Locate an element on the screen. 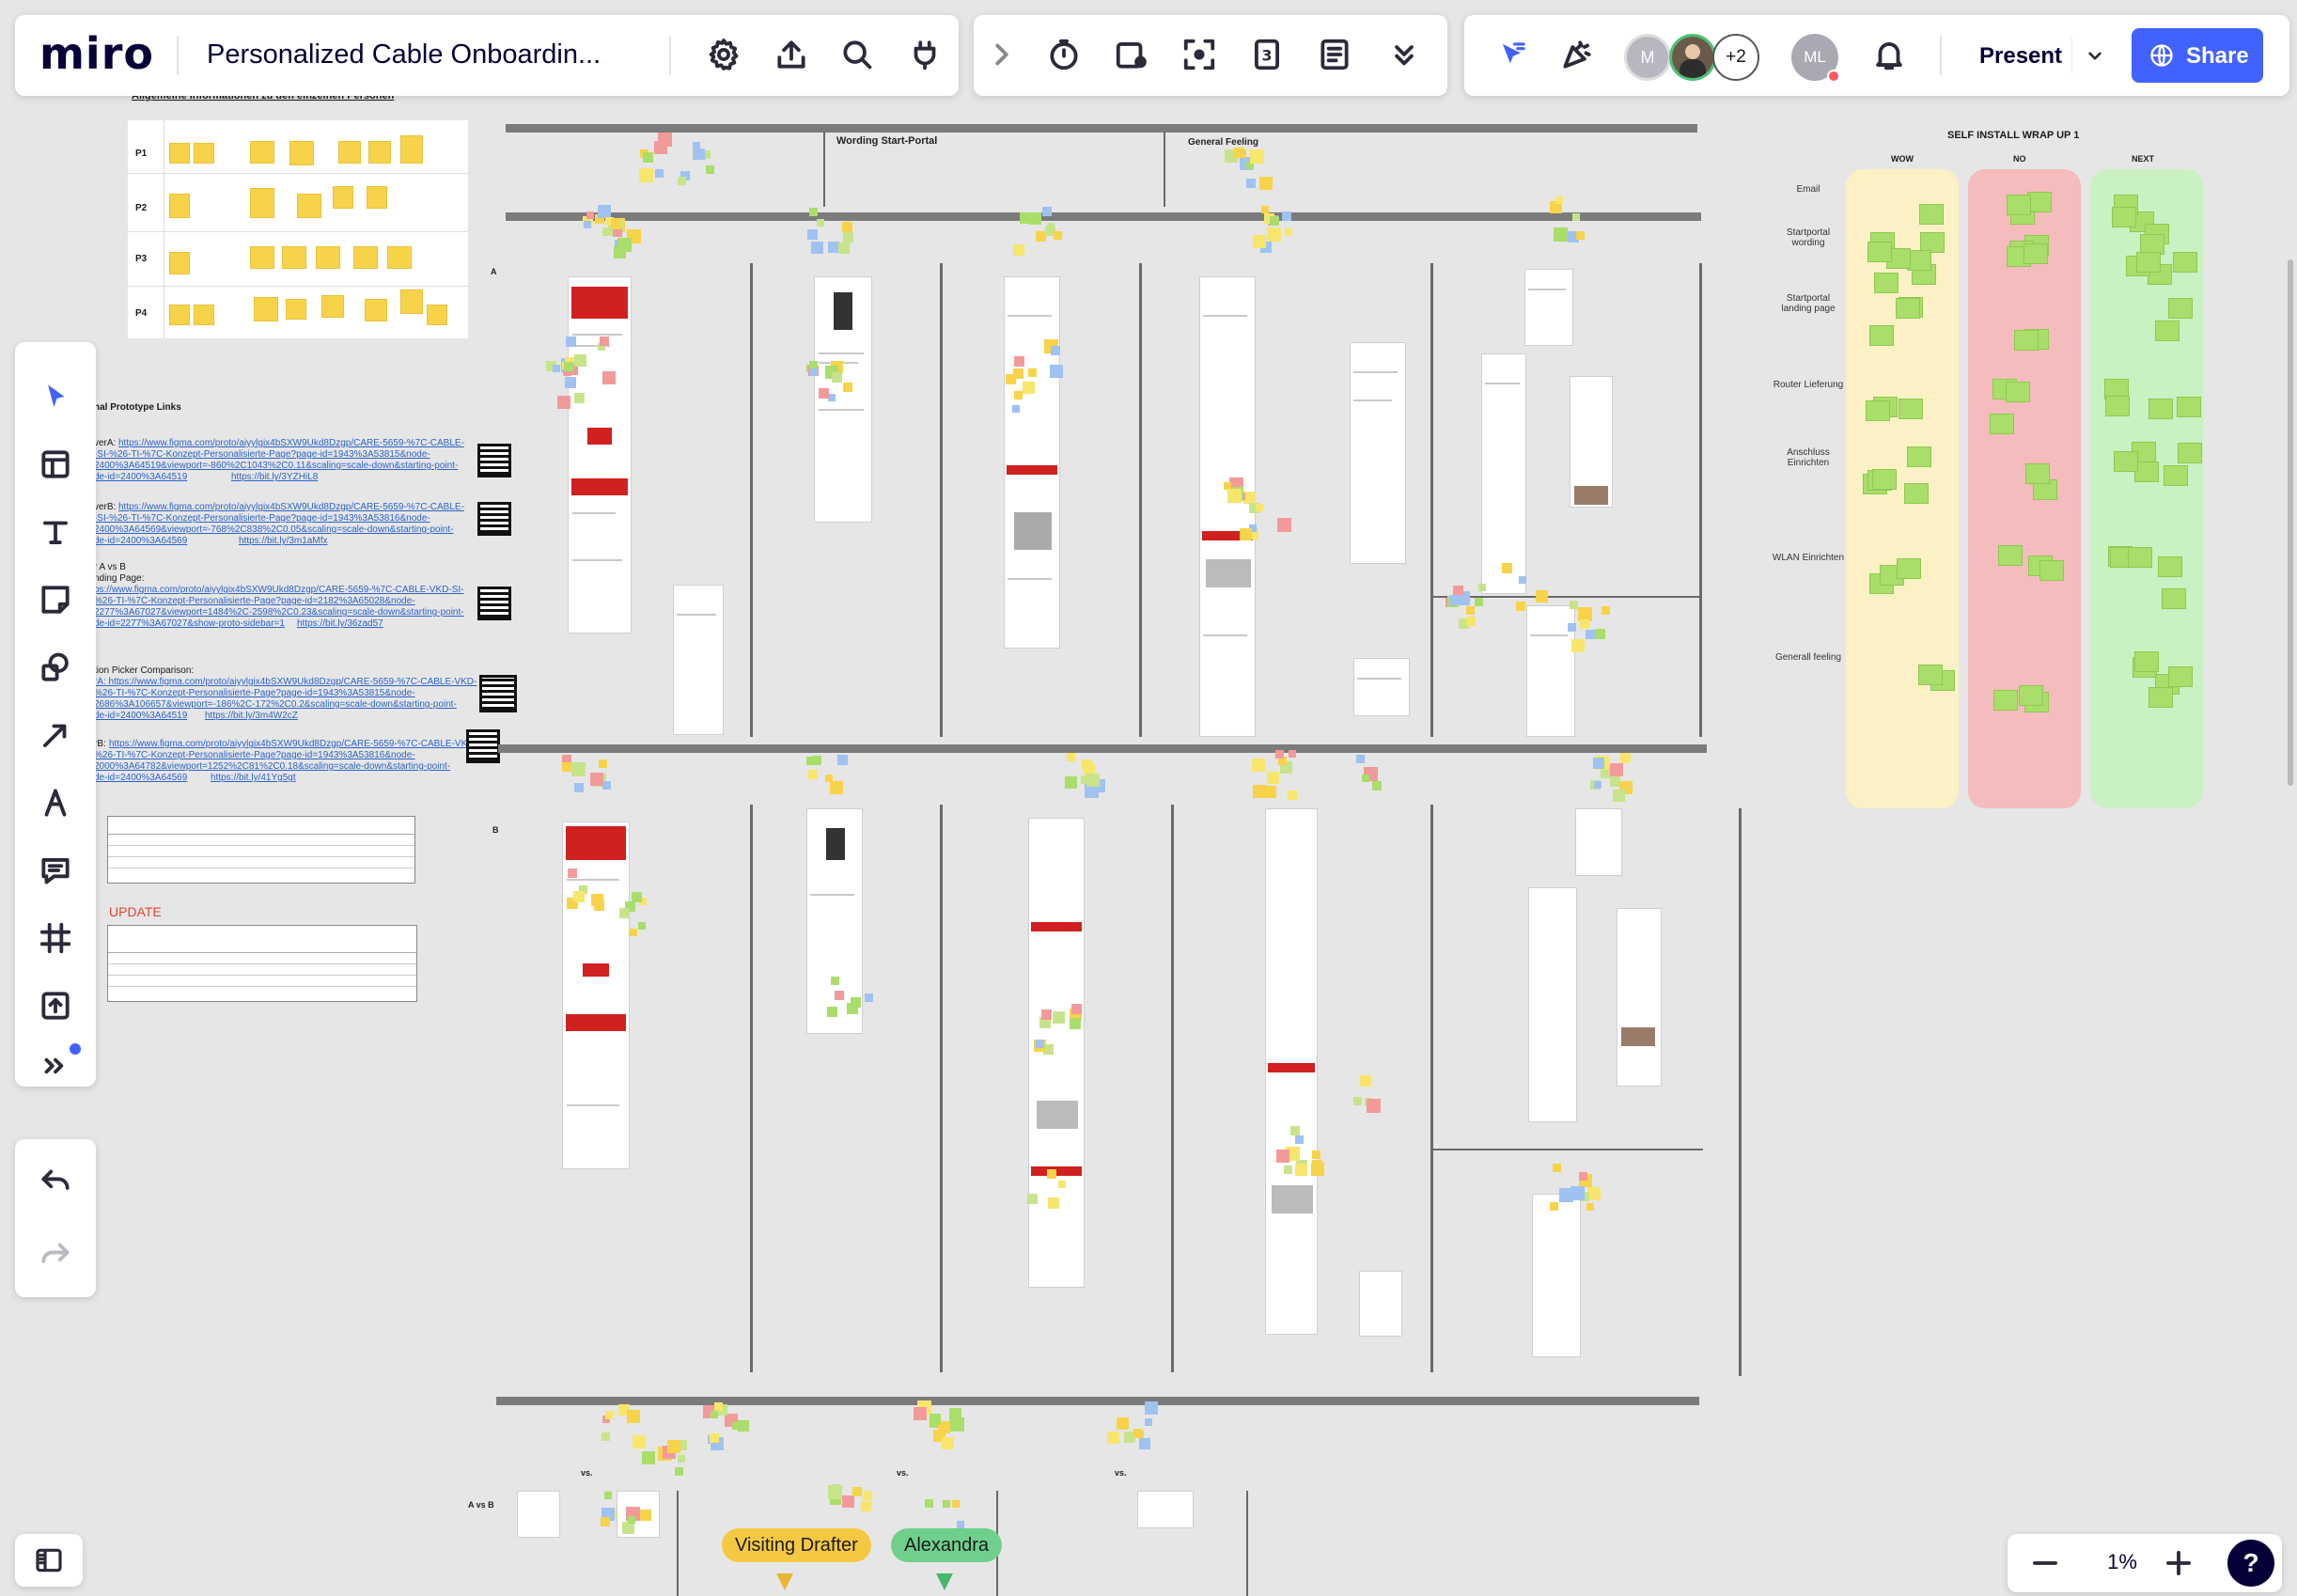 Image resolution: width=2297 pixels, height=1596 pixels. frame-tool is located at coordinates (55, 938).